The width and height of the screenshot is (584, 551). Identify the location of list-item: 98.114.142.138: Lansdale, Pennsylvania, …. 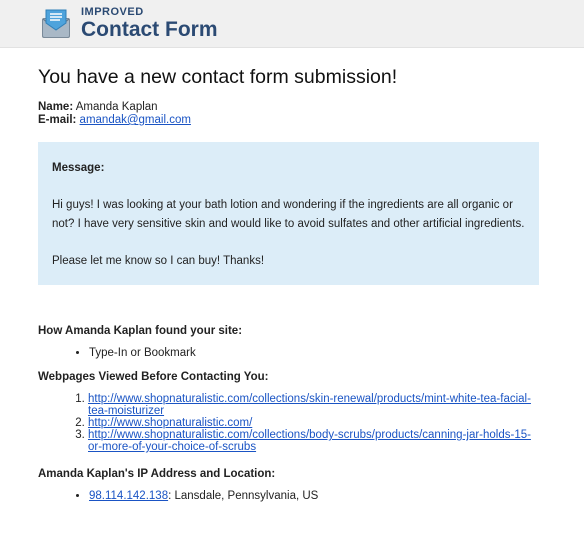
(316, 496).